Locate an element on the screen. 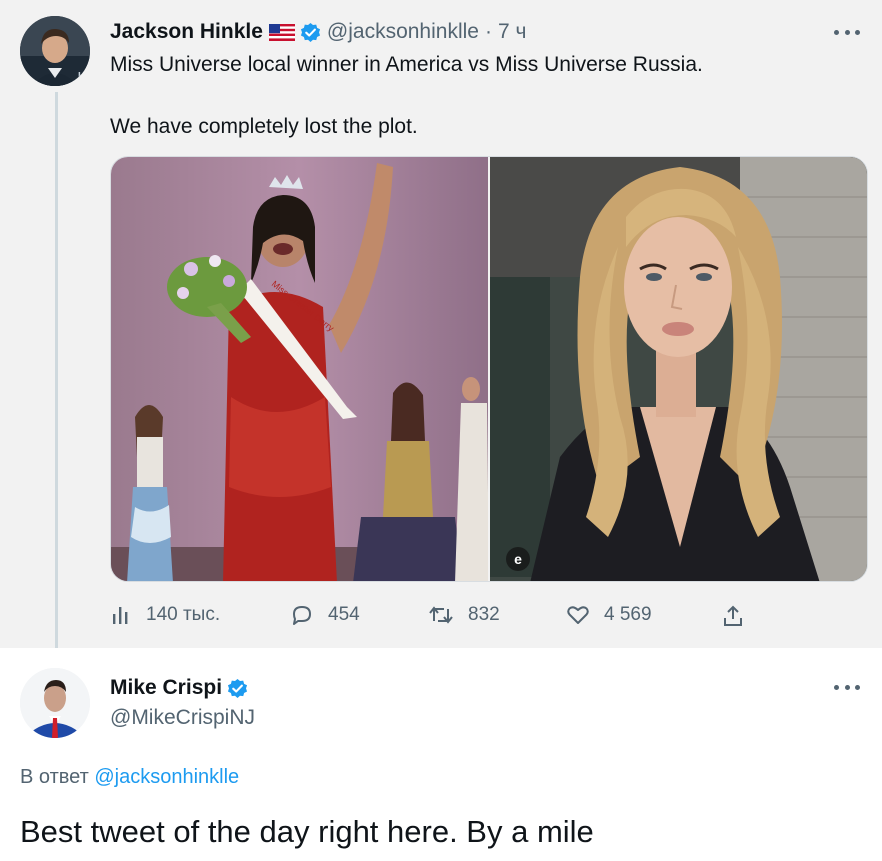  reply-prefix: В ответ is located at coordinates (54, 777).